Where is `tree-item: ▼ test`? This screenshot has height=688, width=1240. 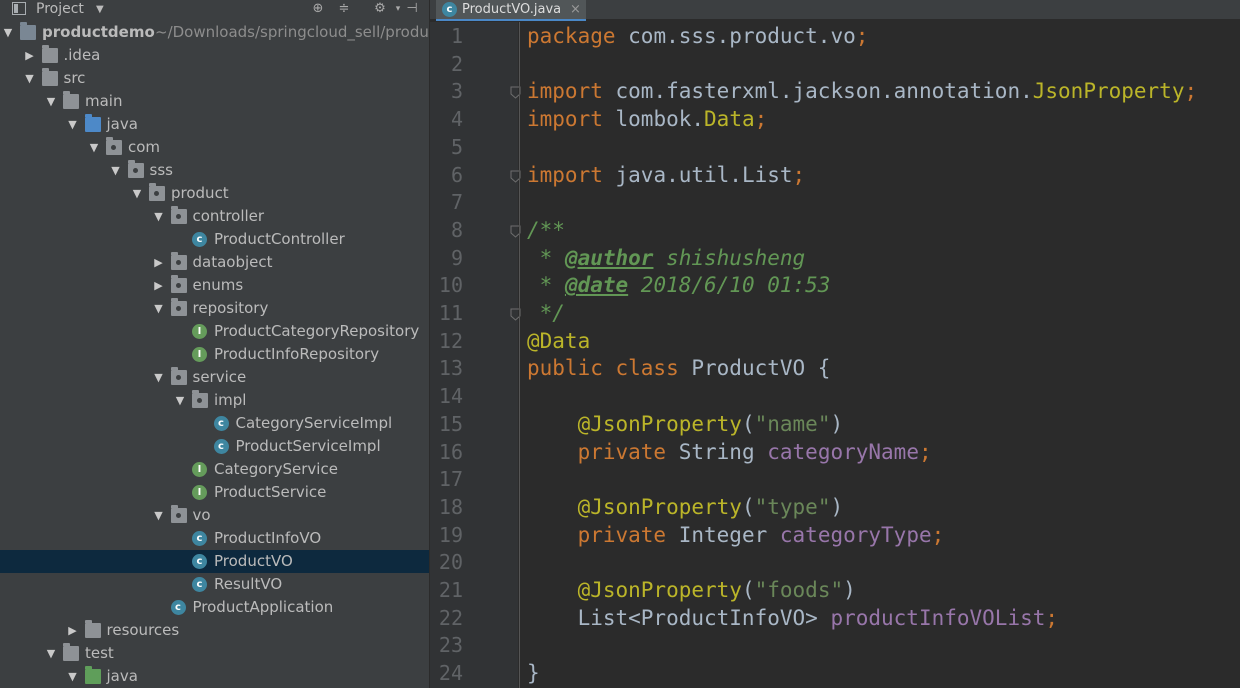
tree-item: ▼ test is located at coordinates (214, 653).